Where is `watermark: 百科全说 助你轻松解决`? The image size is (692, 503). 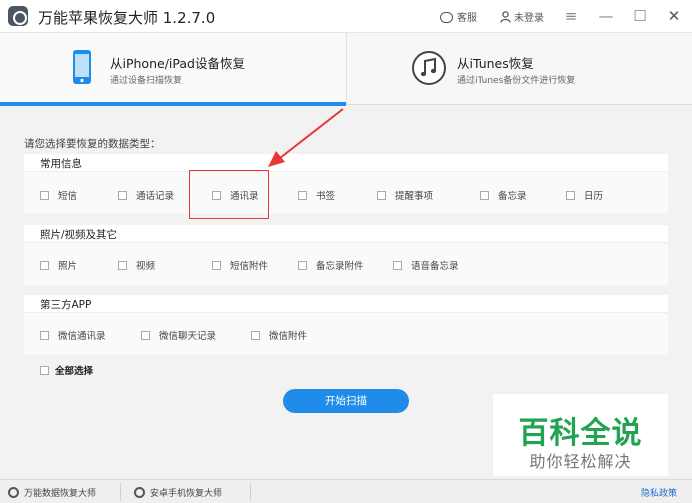 watermark: 百科全说 助你轻松解决 is located at coordinates (580, 435).